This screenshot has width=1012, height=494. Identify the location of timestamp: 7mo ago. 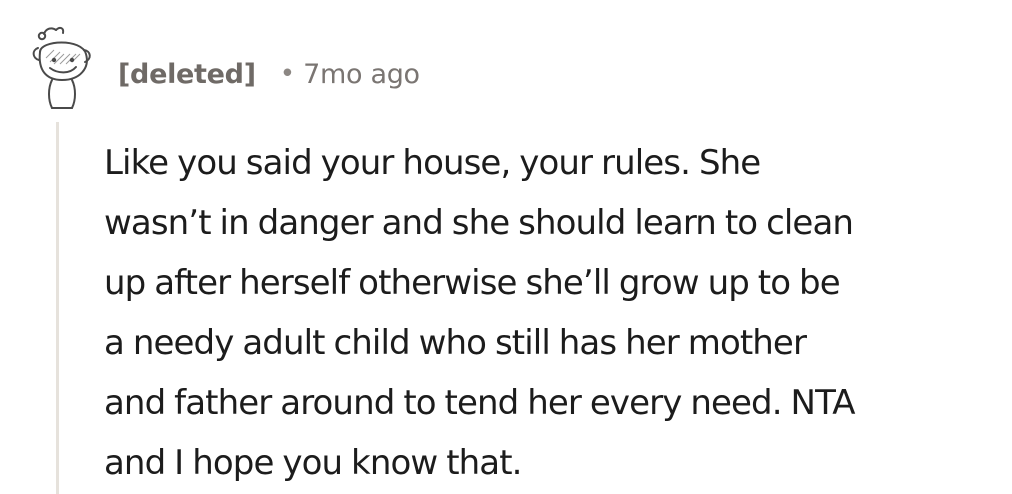
(361, 74).